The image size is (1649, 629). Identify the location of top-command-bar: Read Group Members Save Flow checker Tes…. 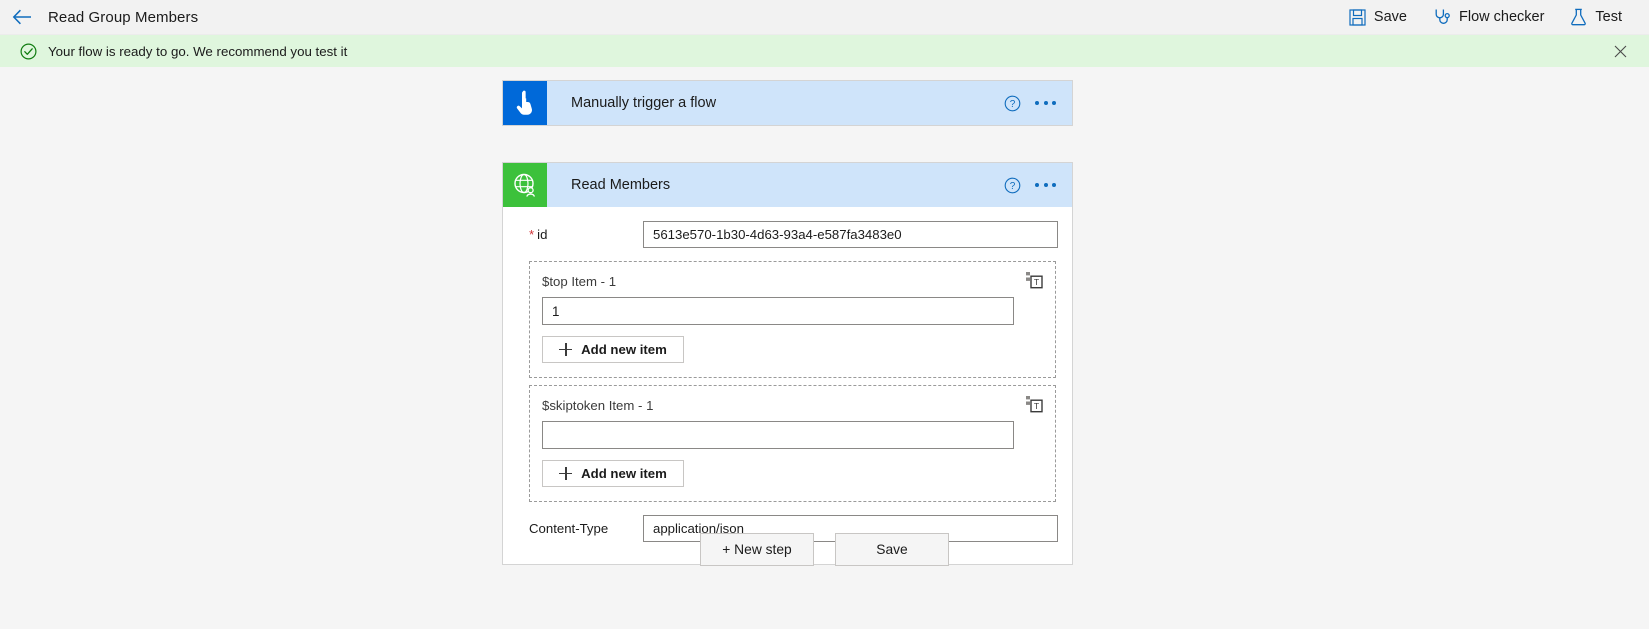
(824, 17).